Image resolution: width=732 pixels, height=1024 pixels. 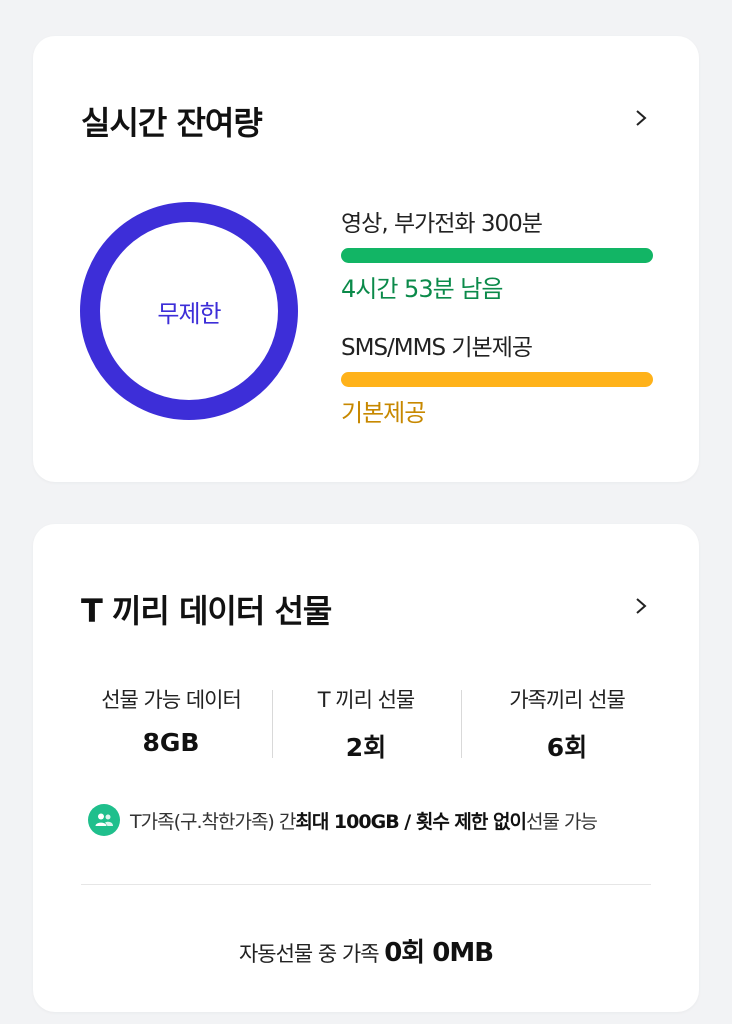 I want to click on auto-gift-value: 0회 0MB, so click(x=439, y=953).